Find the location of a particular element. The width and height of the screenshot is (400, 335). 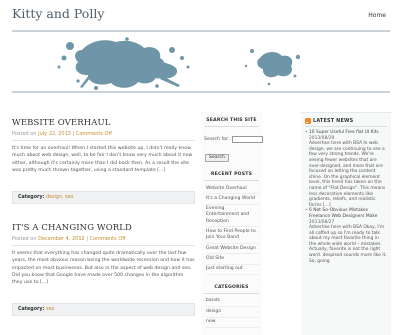

nav-home-link: Home is located at coordinates (377, 15).